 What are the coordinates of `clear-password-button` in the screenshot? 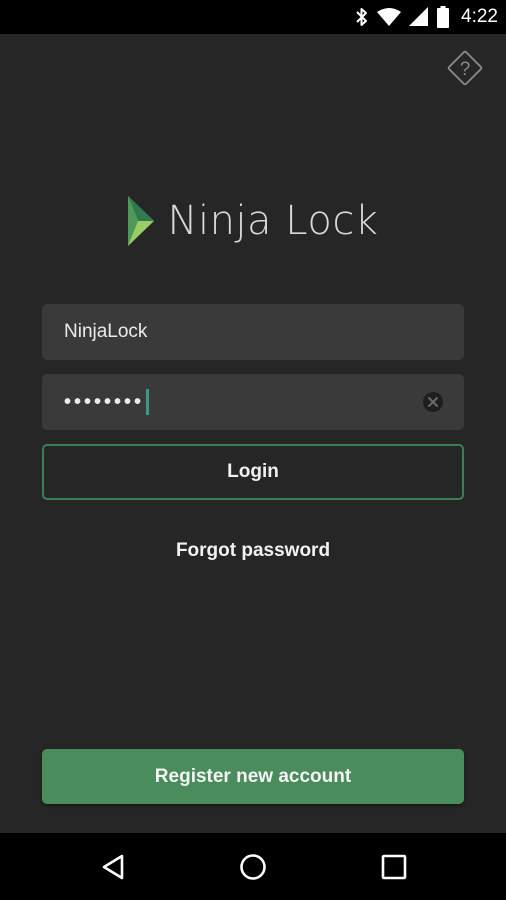 It's located at (433, 402).